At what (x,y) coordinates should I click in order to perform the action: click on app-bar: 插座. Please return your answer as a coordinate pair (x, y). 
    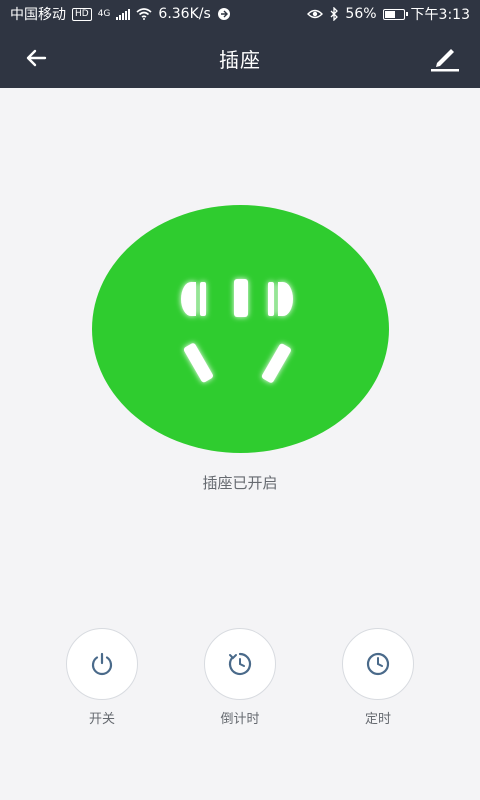
    Looking at the image, I should click on (240, 58).